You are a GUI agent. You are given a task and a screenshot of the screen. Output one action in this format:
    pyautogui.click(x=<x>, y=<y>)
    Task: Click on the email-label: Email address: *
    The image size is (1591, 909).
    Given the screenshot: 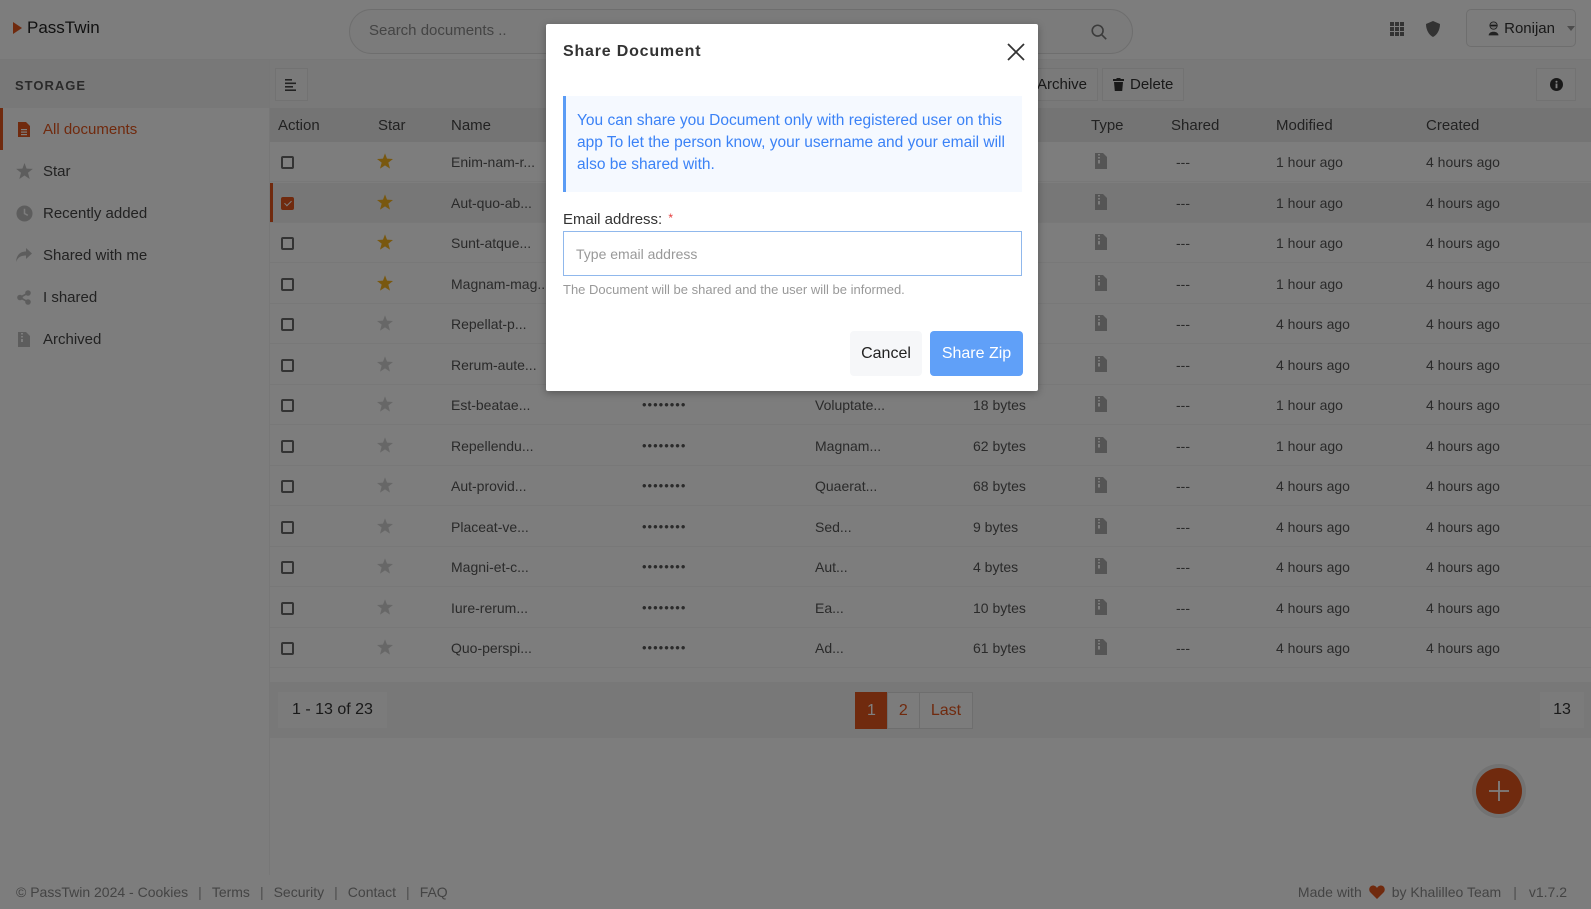 What is the action you would take?
    pyautogui.click(x=618, y=219)
    